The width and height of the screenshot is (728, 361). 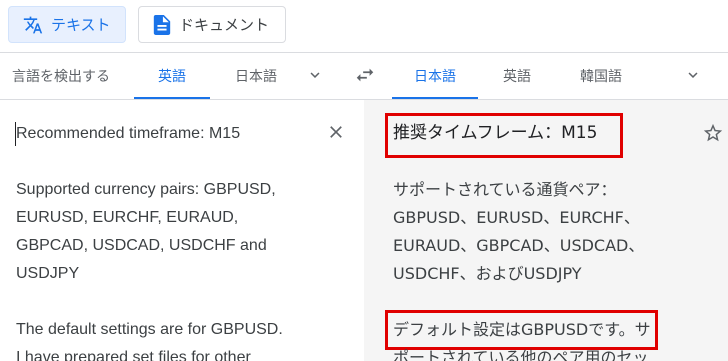 I want to click on document-mode-button: ドキュメント, so click(x=212, y=24).